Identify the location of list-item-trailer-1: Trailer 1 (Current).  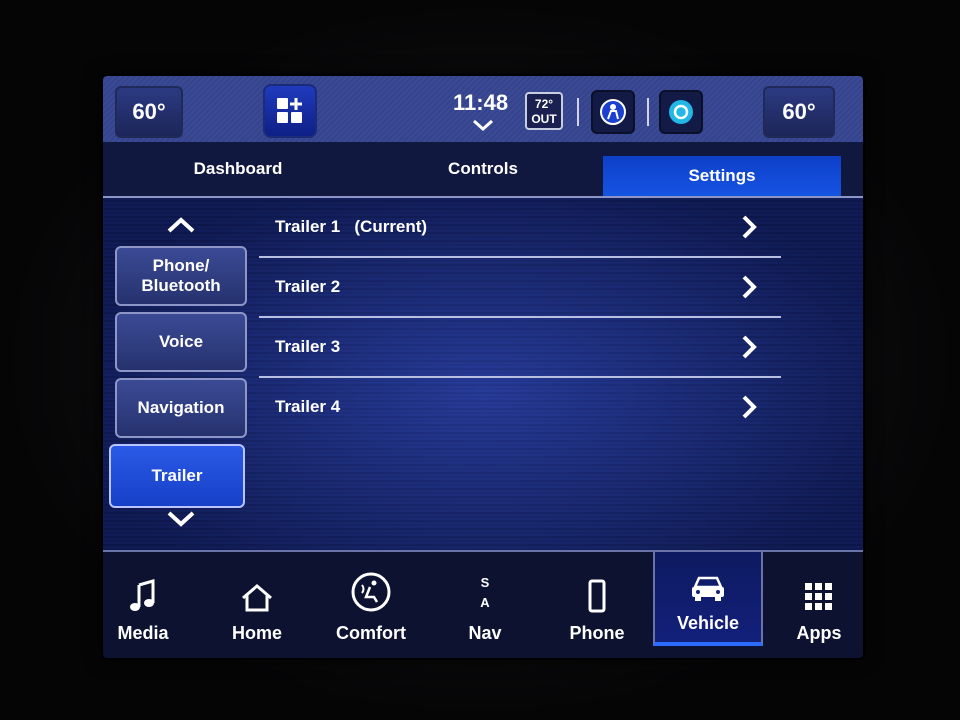
(520, 228).